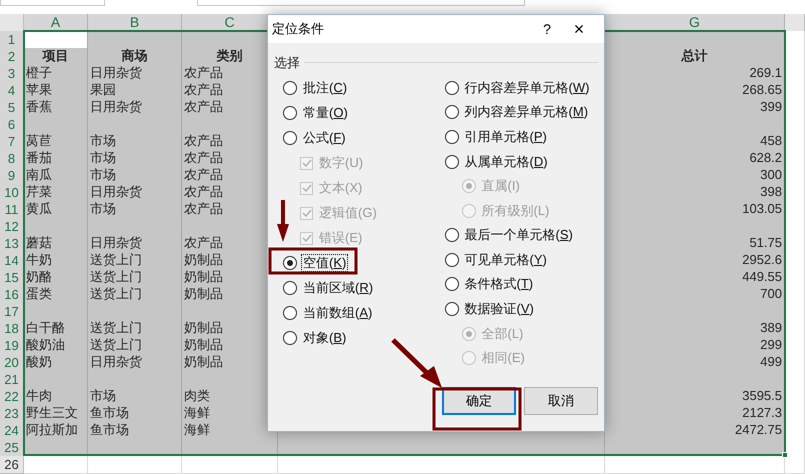  Describe the element at coordinates (695, 397) in the screenshot. I see `table-cell: 3595.5` at that location.